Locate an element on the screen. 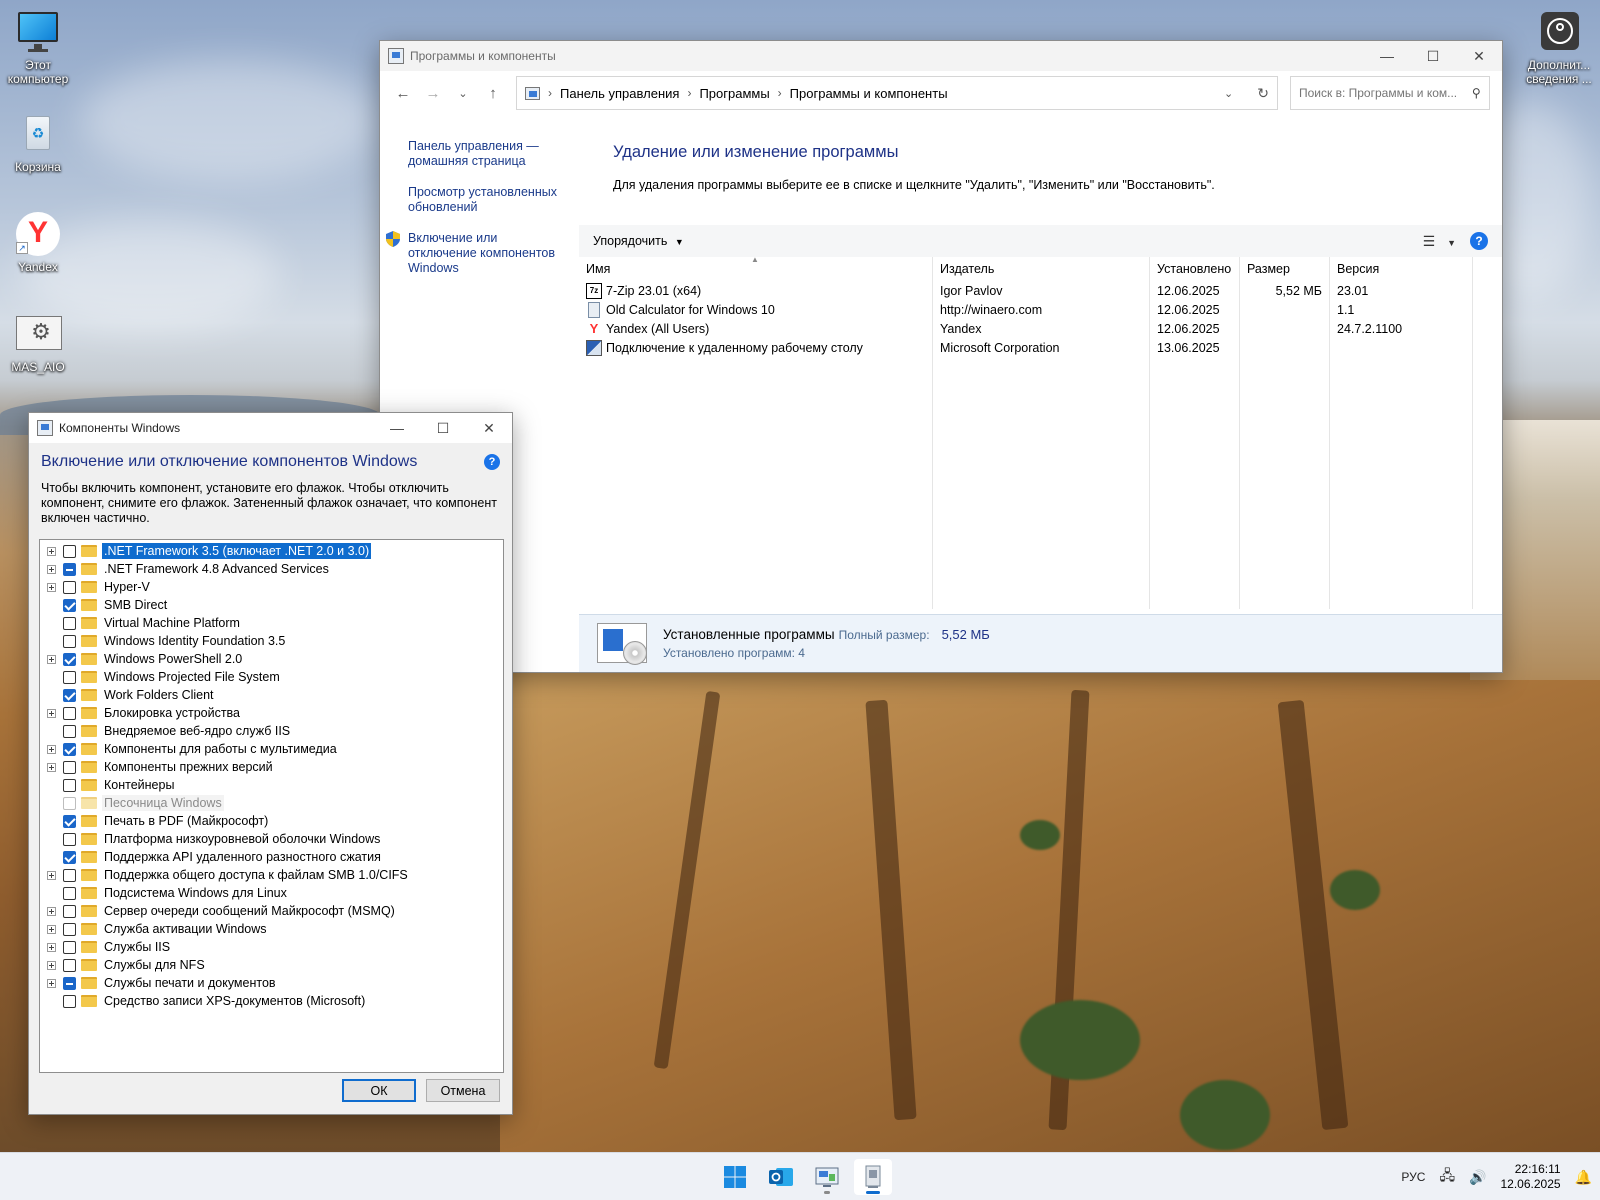  minimize-button: — is located at coordinates (1387, 56).